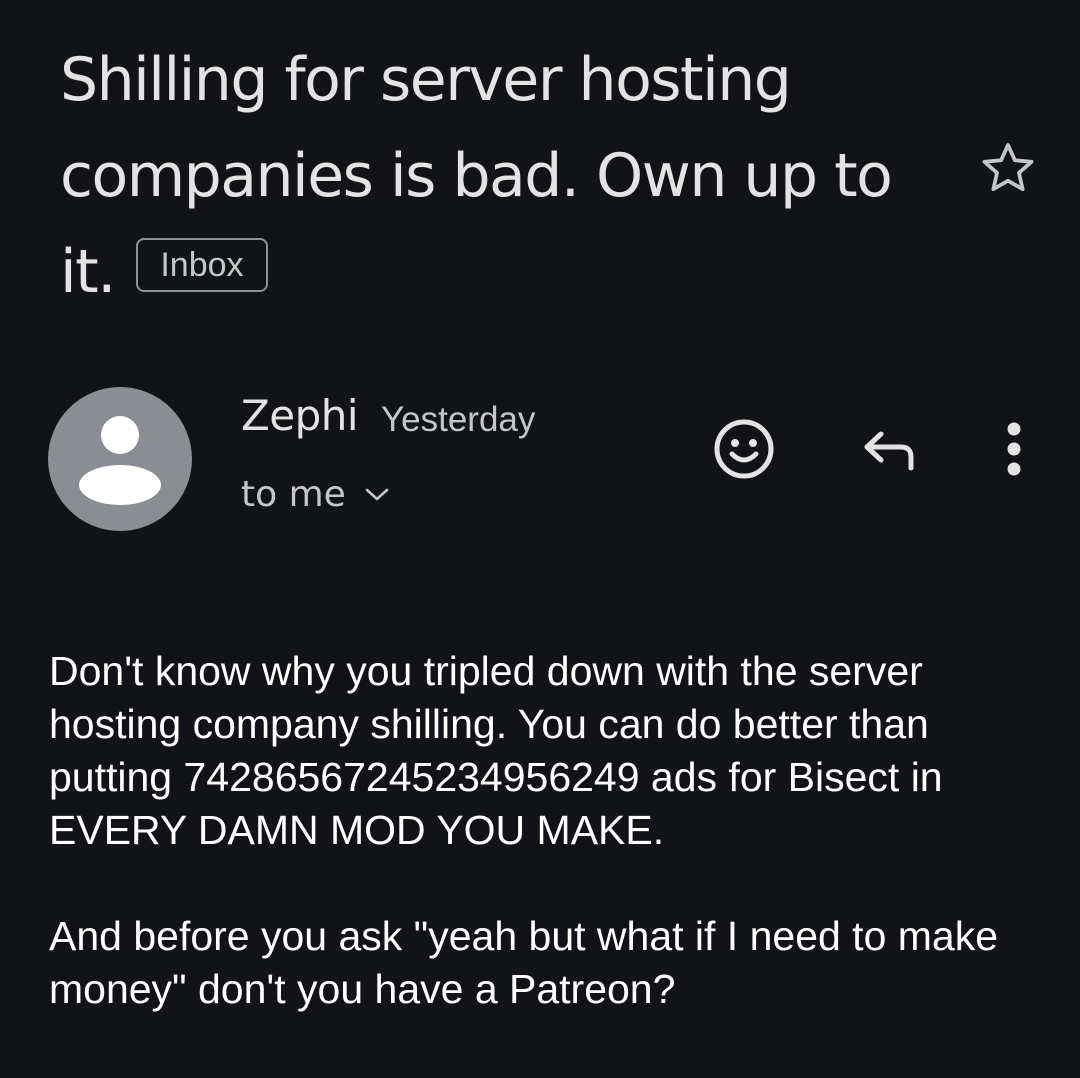  I want to click on sent-time: Yesterday, so click(458, 419).